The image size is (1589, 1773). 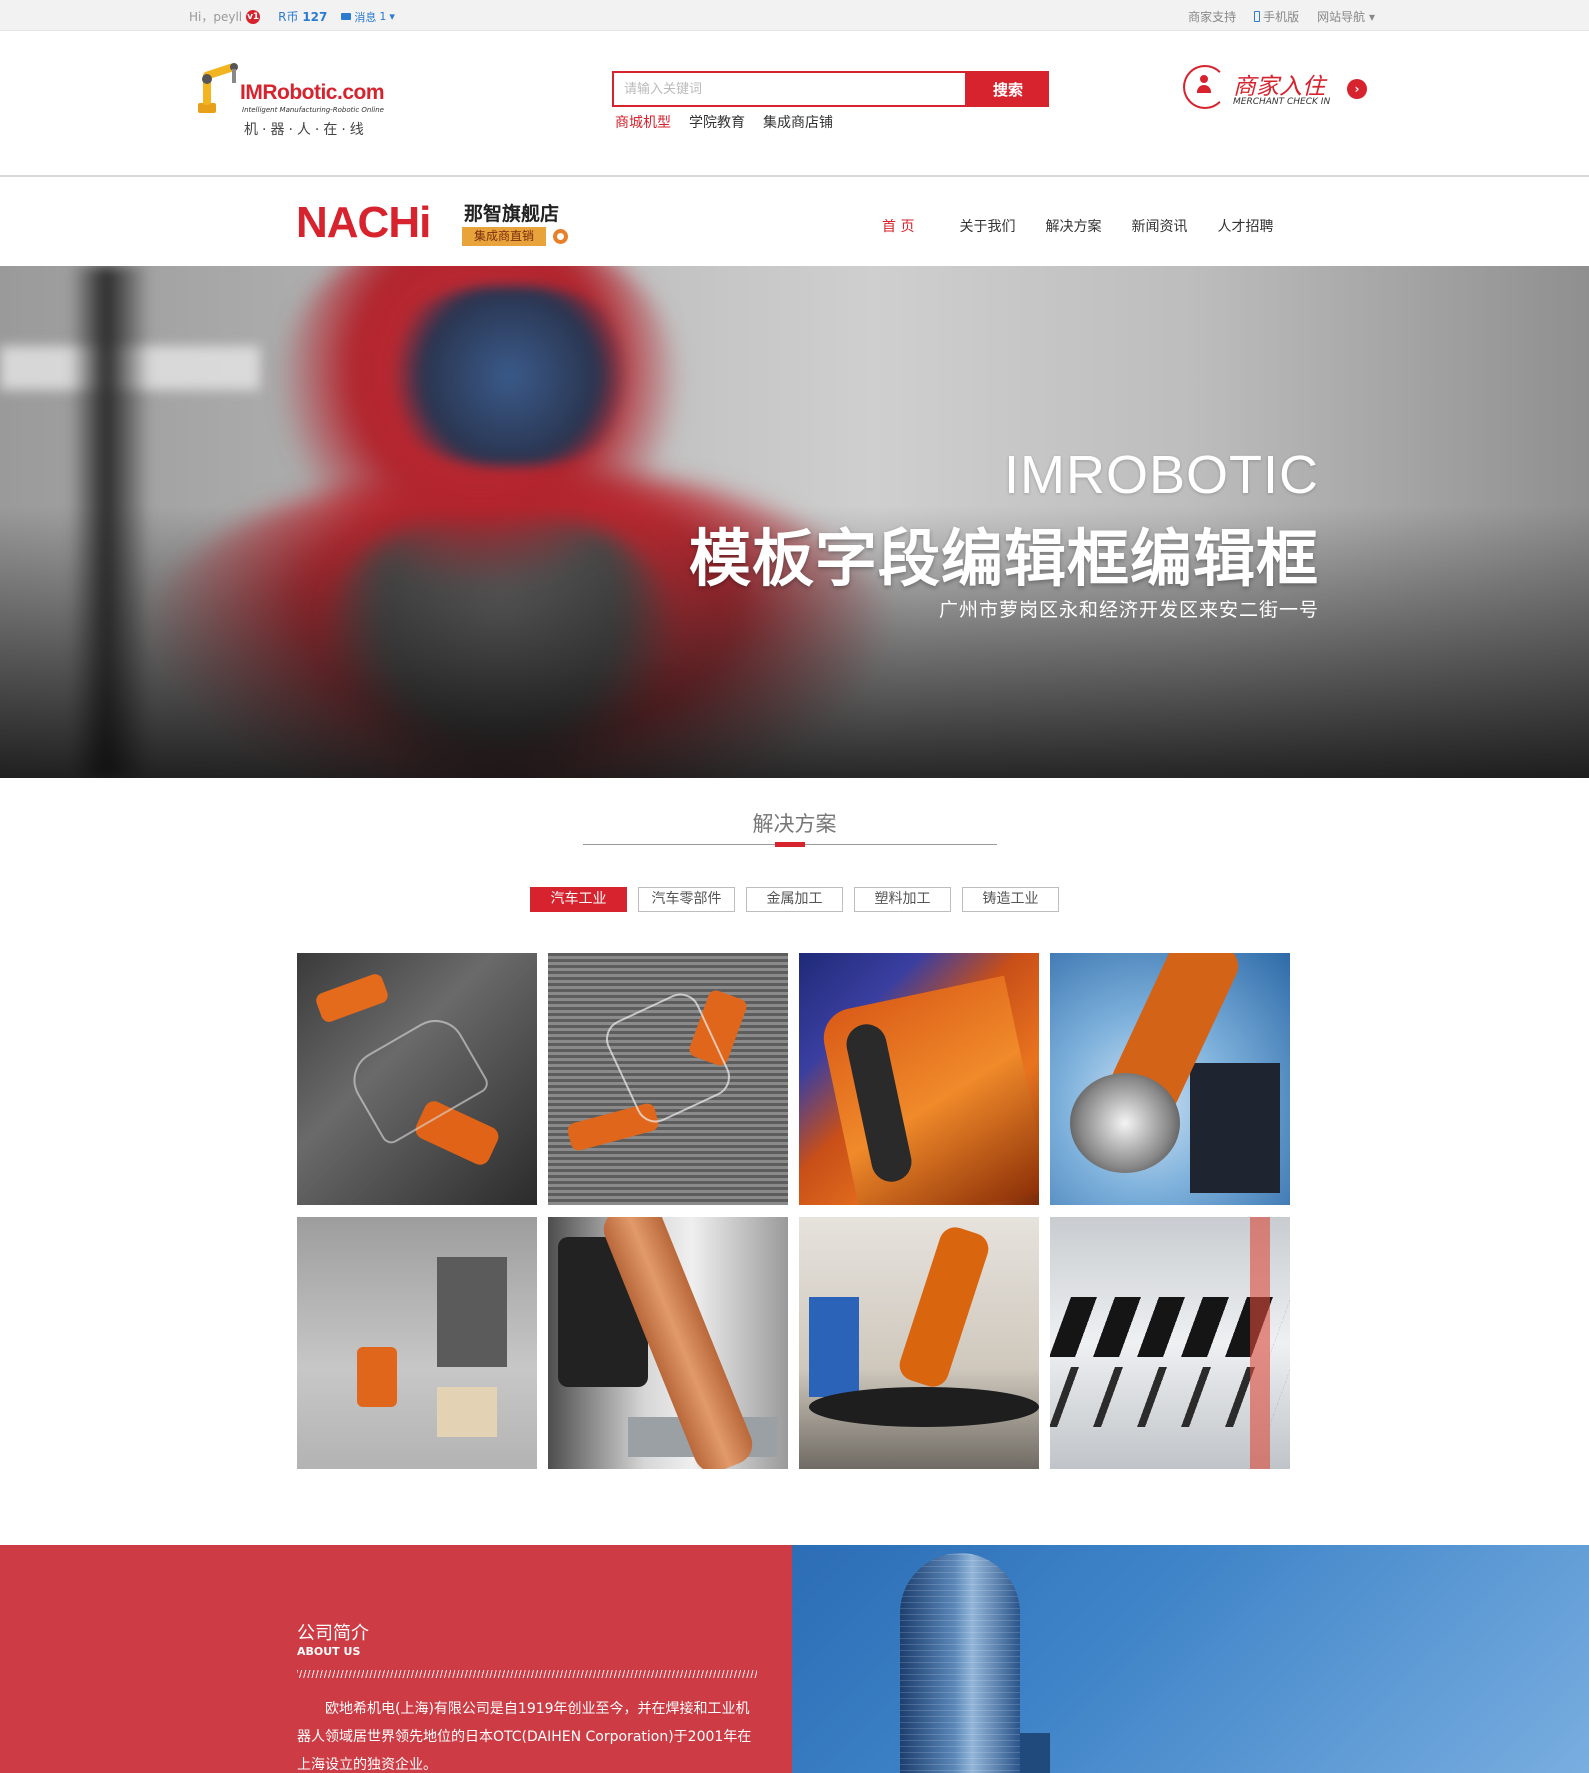 I want to click on search-quick-links: 商城机型 学院教育 集成商店铺, so click(x=724, y=122).